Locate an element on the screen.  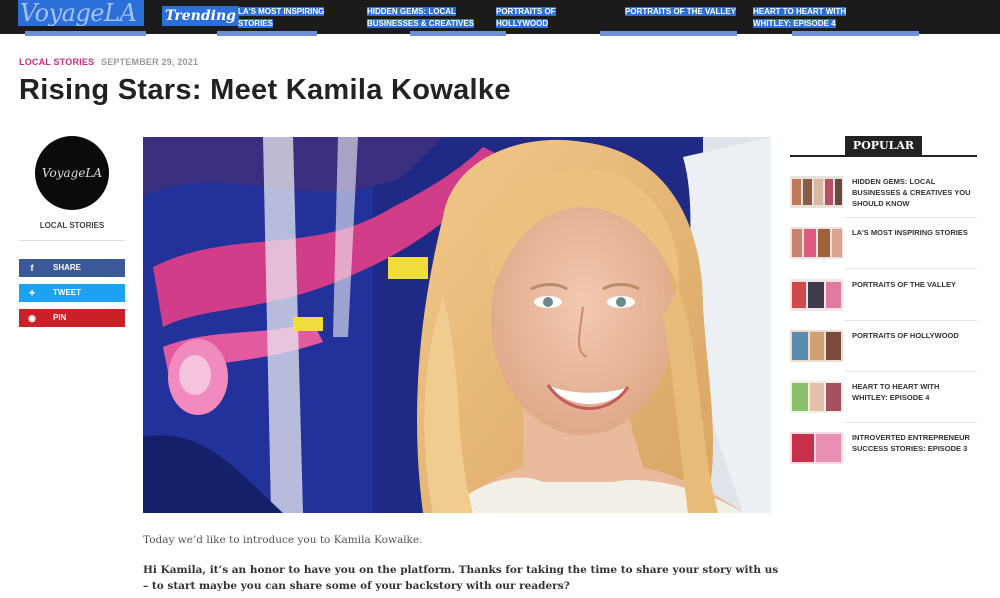
trending-link-inspiring-stories: LA's Most Inspiring Stories is located at coordinates (293, 18).